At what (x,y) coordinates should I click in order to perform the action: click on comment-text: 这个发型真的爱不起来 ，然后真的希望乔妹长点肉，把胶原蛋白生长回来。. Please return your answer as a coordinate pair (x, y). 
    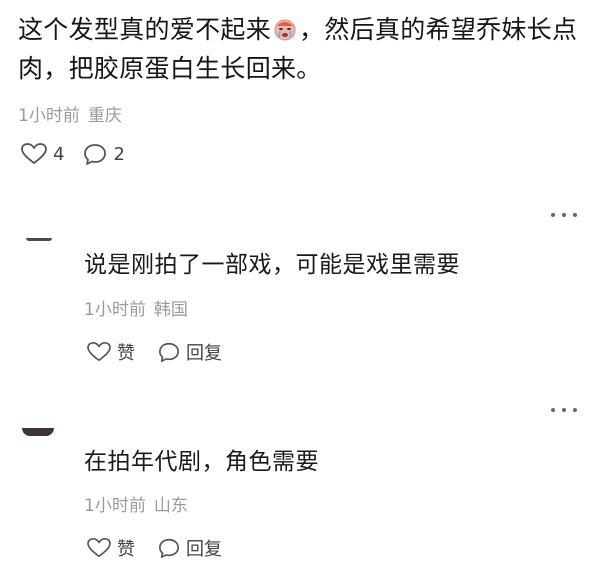
    Looking at the image, I should click on (300, 49).